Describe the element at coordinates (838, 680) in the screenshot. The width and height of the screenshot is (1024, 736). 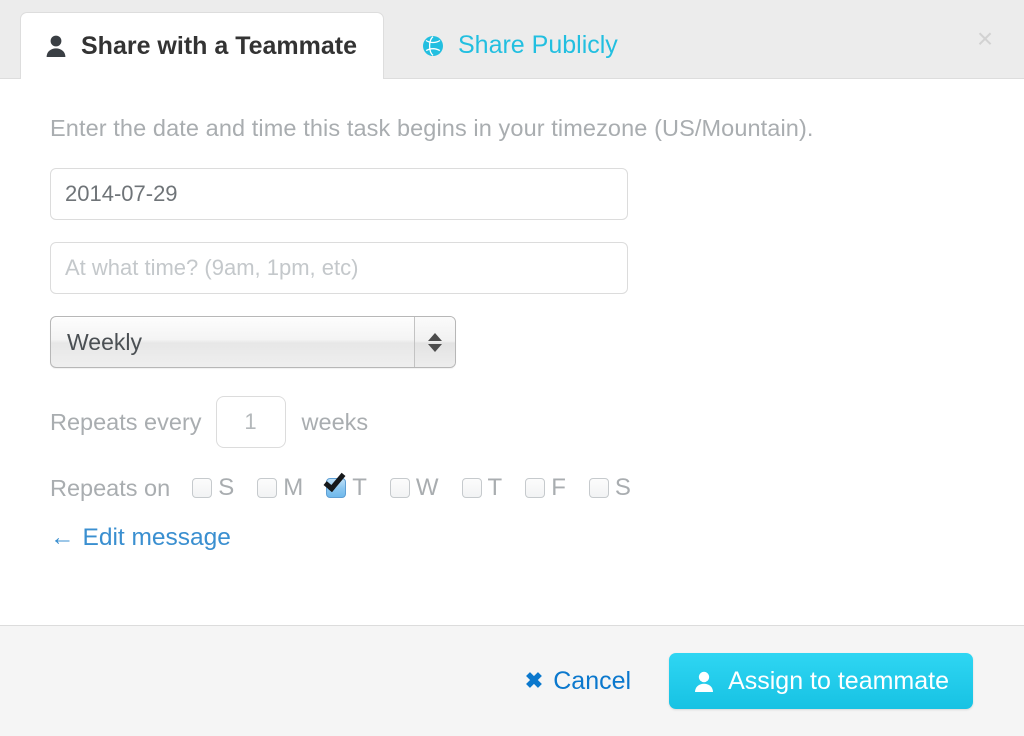
I see `assign-label: Assign to teammate` at that location.